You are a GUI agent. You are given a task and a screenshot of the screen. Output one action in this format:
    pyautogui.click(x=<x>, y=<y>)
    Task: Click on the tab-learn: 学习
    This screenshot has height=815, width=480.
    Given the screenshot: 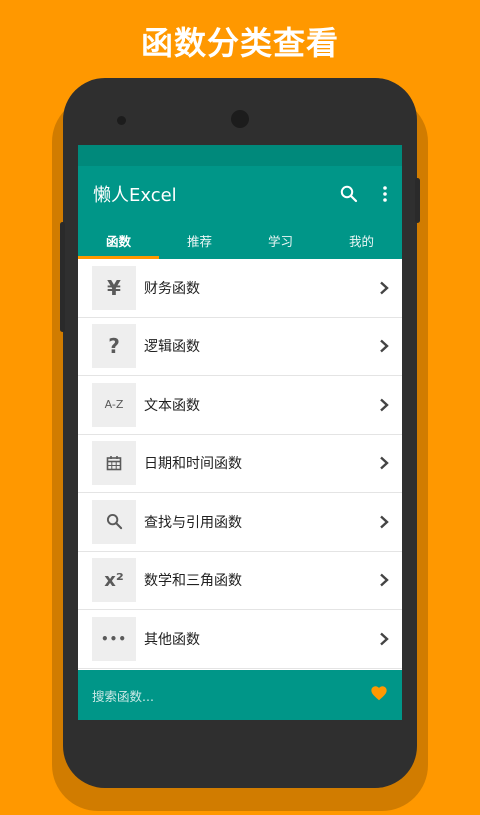 What is the action you would take?
    pyautogui.click(x=280, y=240)
    